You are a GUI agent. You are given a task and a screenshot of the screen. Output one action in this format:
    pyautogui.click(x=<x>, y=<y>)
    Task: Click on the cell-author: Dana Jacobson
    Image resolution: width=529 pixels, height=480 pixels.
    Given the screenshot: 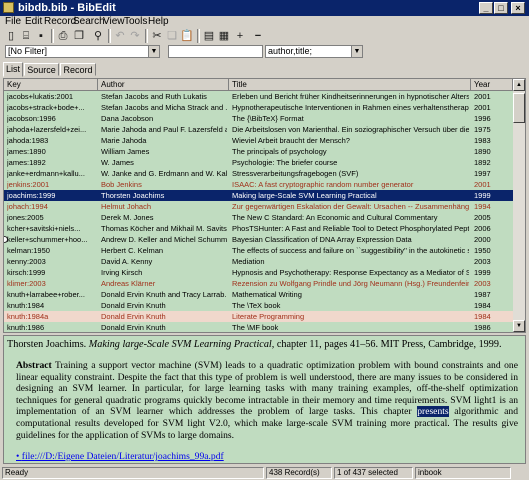 What is the action you would take?
    pyautogui.click(x=127, y=118)
    